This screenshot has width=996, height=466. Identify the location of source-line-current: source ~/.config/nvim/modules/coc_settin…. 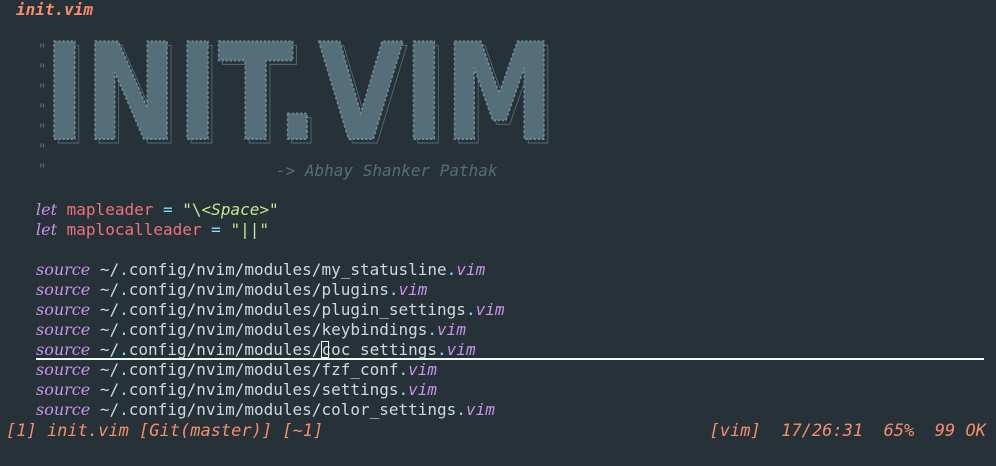
(256, 350).